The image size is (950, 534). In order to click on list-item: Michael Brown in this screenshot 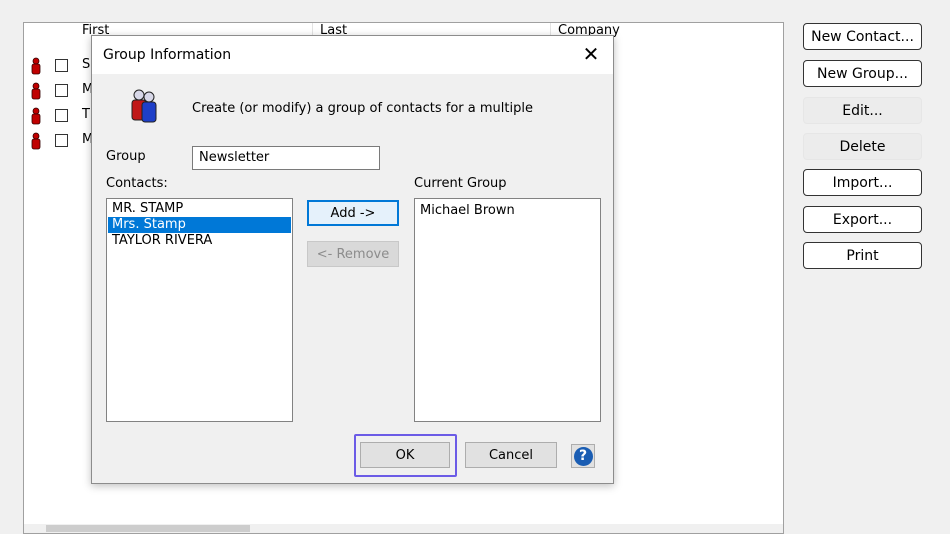, I will do `click(507, 211)`.